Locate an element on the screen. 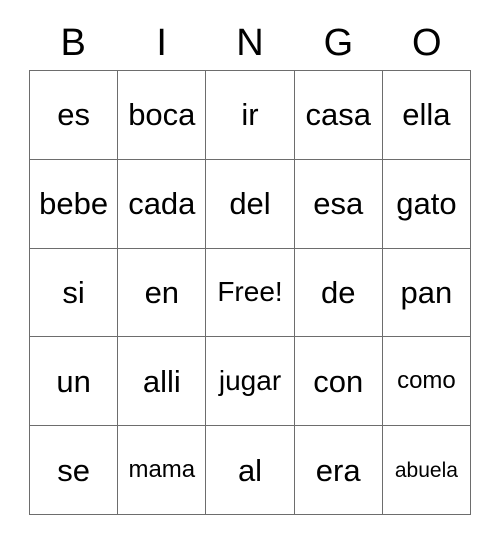  bingo-cell-label: pan is located at coordinates (426, 292).